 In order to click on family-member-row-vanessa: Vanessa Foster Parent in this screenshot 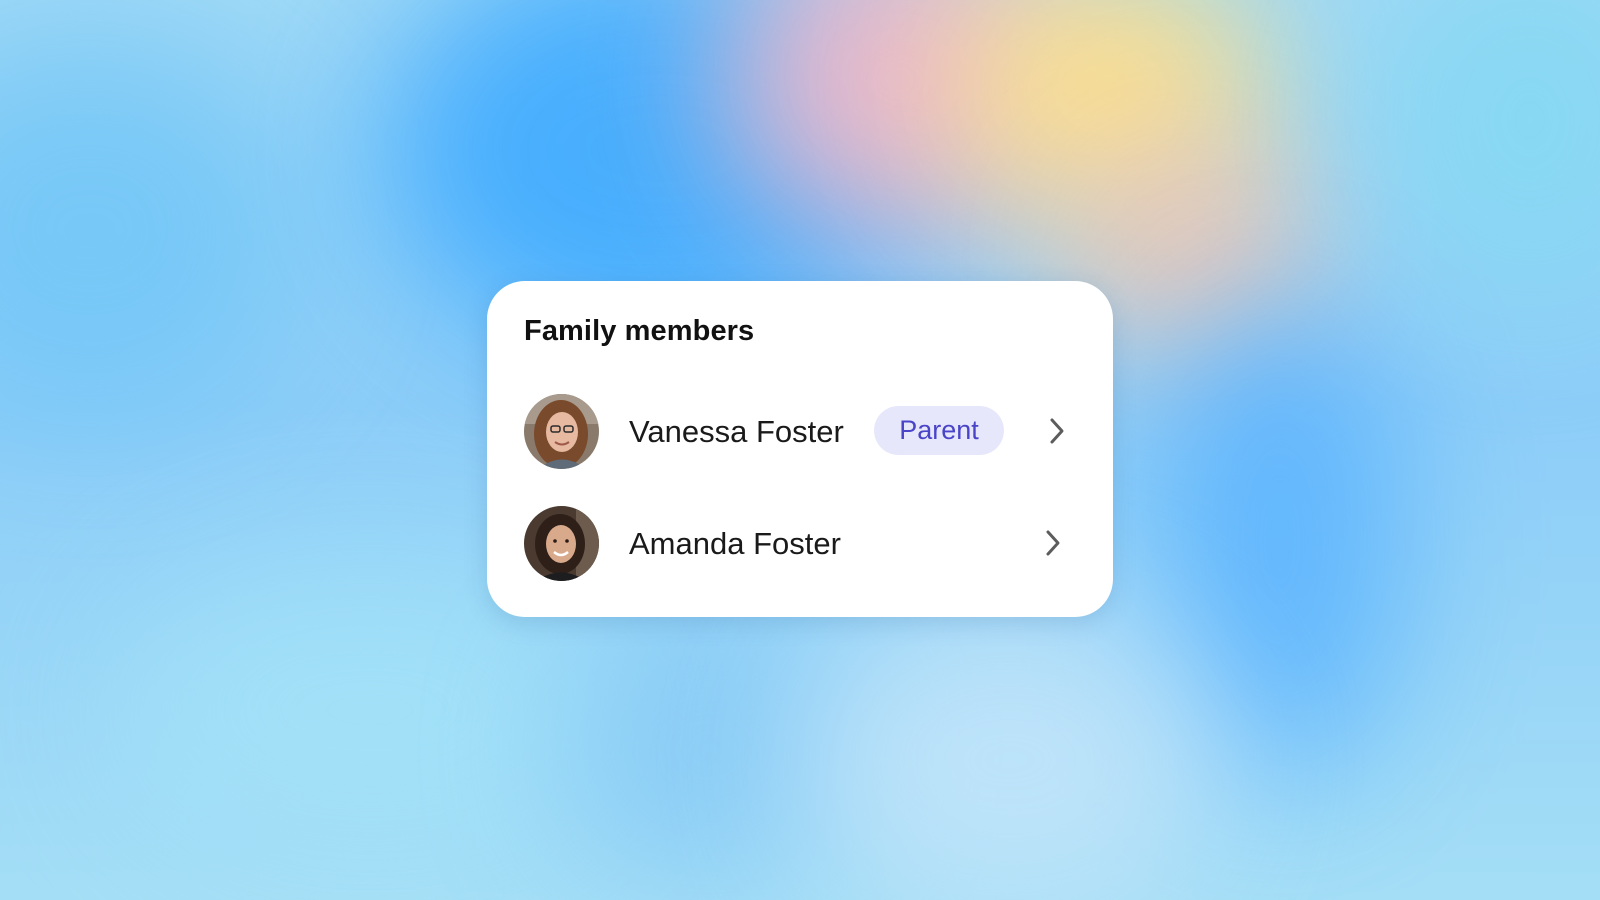, I will do `click(800, 431)`.